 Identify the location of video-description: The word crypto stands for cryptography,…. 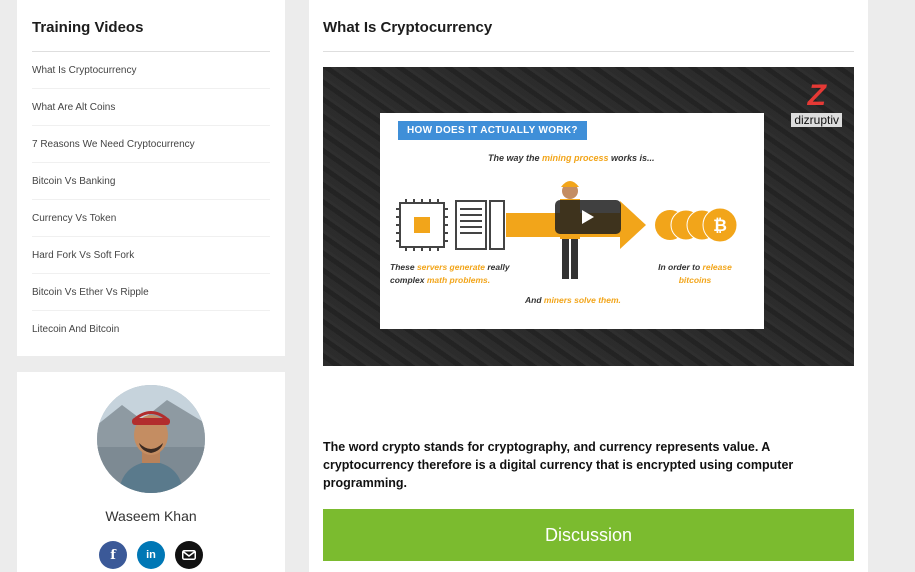
(558, 465).